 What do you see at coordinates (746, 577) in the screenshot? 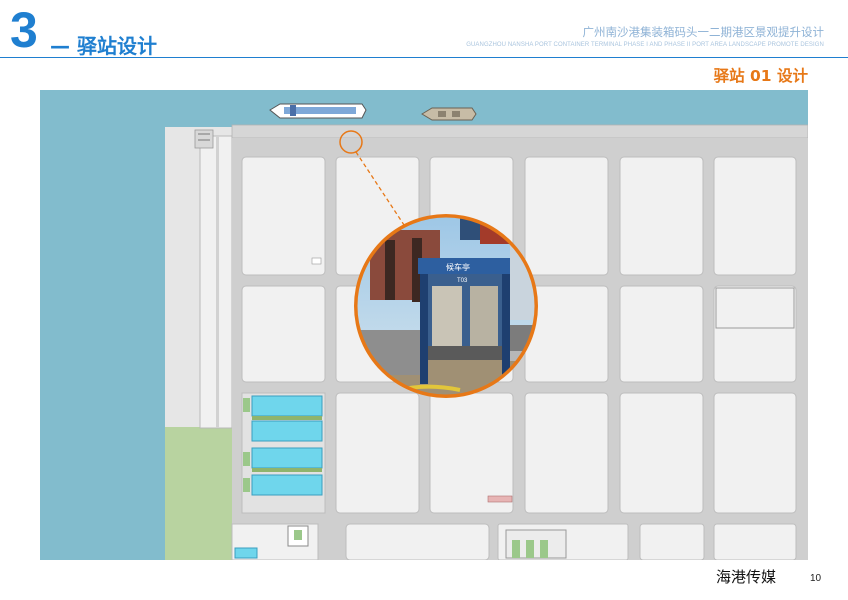
I see `brand-label: 海港传媒` at bounding box center [746, 577].